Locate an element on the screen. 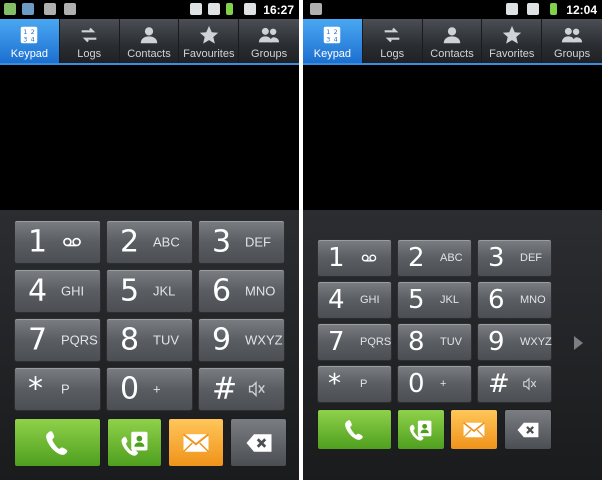 This screenshot has height=480, width=602. tab-favourites: Favourites is located at coordinates (209, 41).